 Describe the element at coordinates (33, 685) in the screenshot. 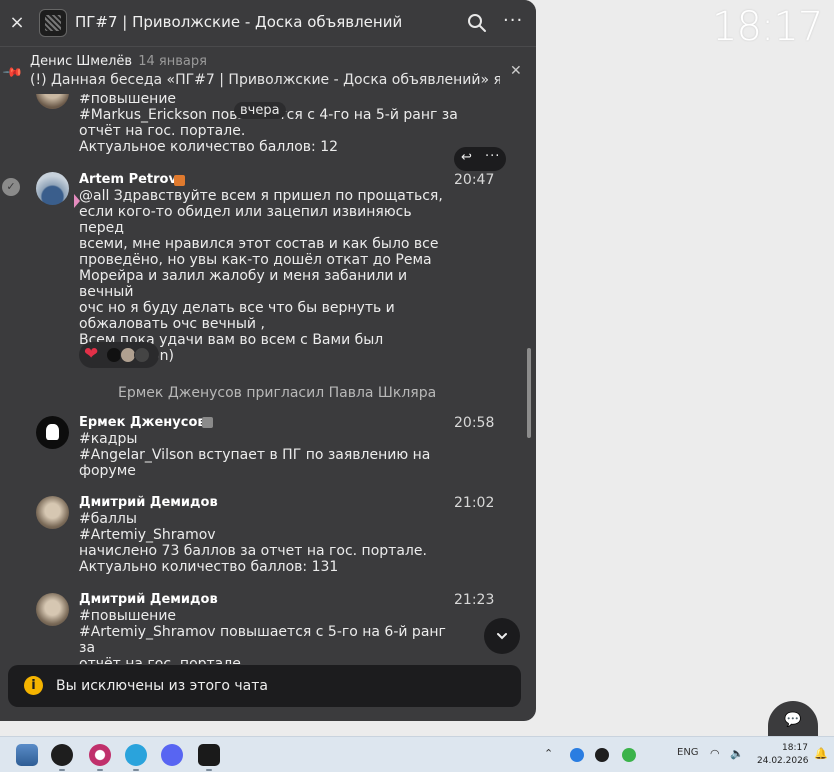

I see `warning-icon: i` at that location.